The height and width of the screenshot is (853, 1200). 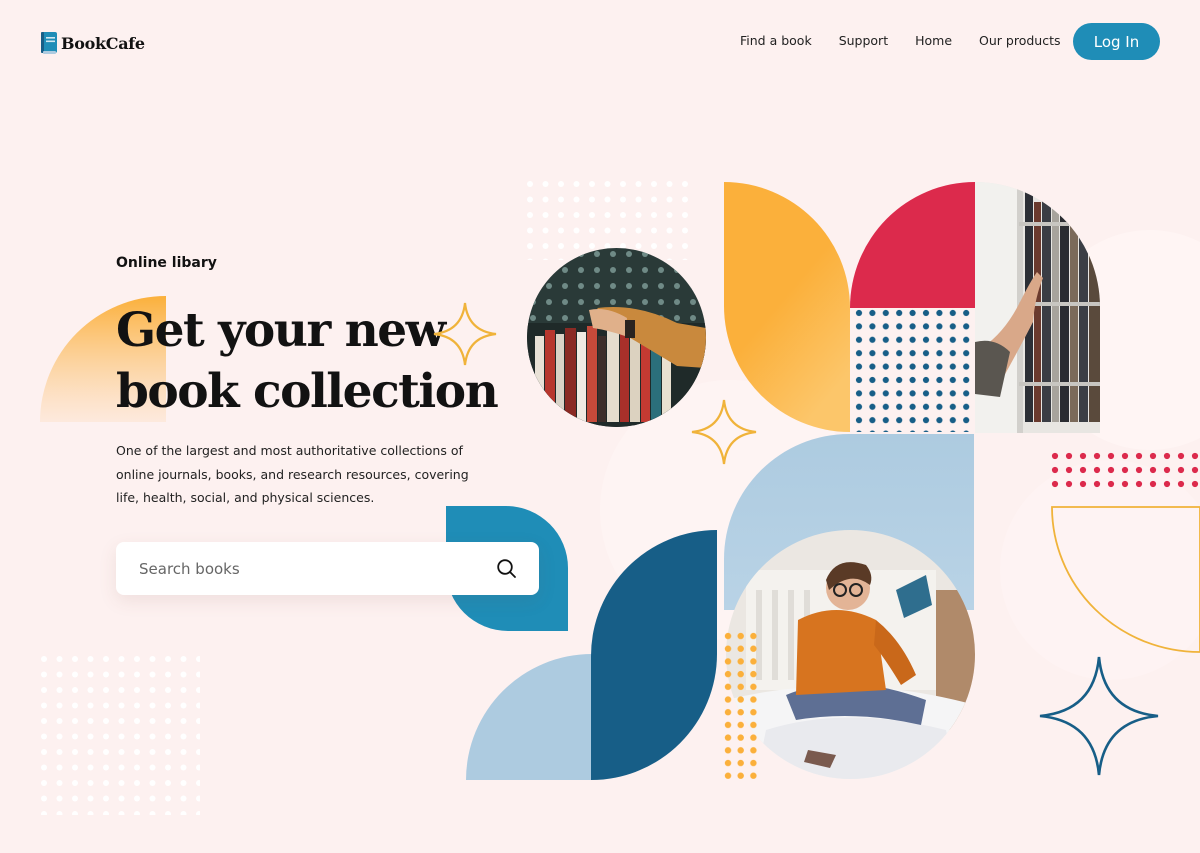 What do you see at coordinates (529, 717) in the screenshot?
I see `light-blue-quarter-shape` at bounding box center [529, 717].